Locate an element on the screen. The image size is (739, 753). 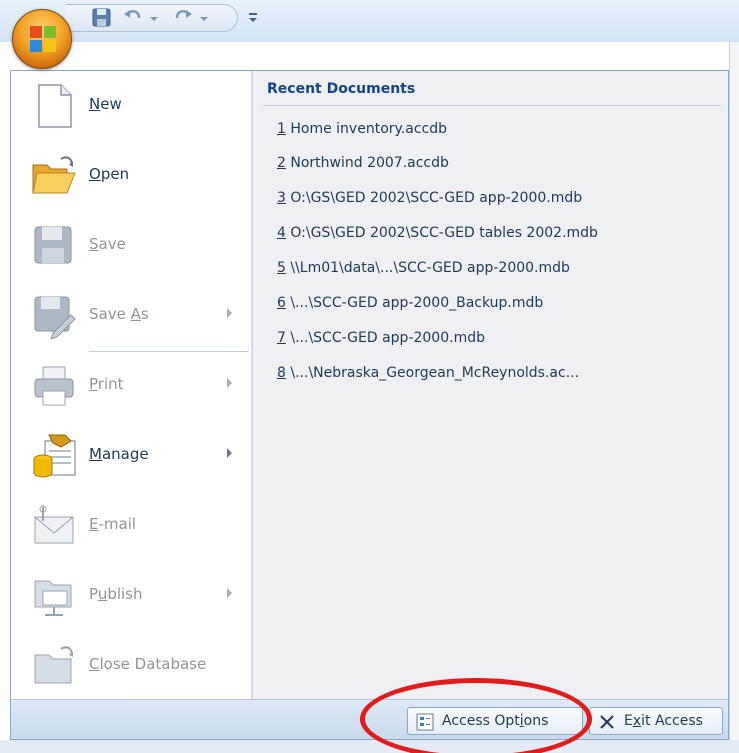
menu-item-save: Save is located at coordinates (131, 245).